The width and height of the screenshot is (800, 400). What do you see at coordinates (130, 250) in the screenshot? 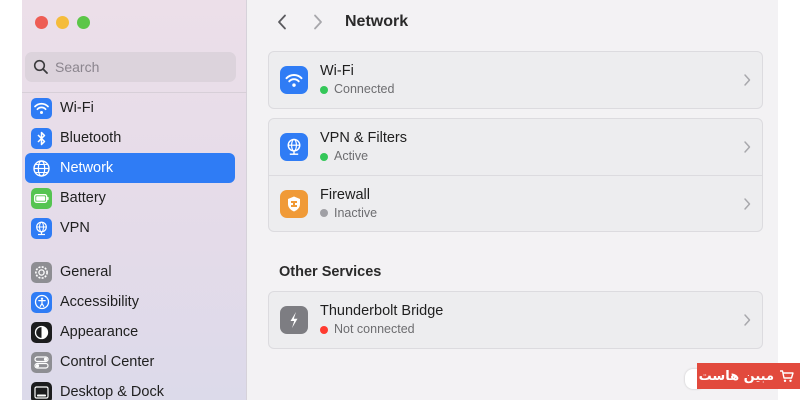
I see `sidebar-section-gap` at bounding box center [130, 250].